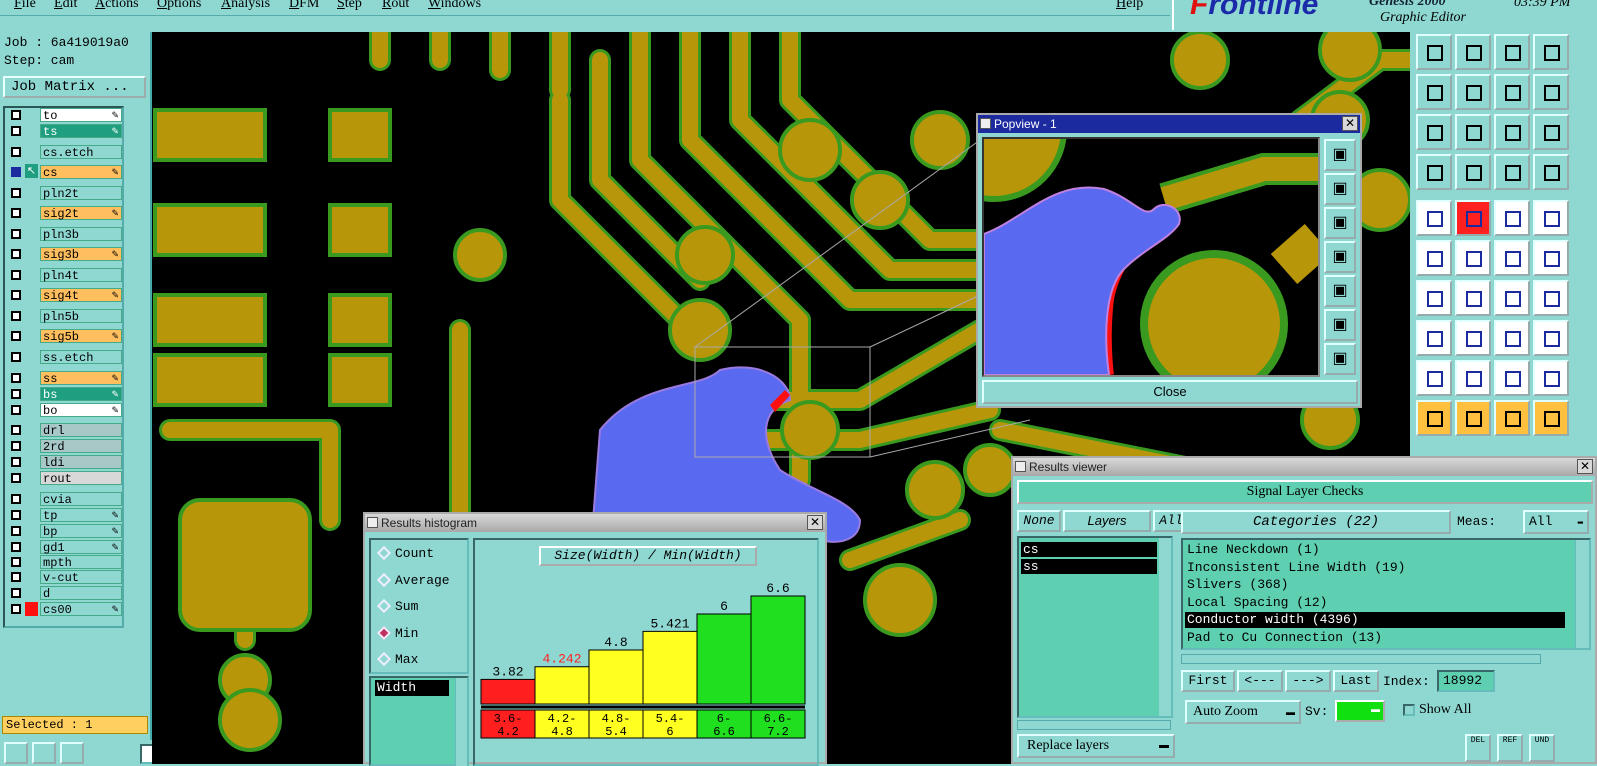 This screenshot has width=1597, height=766. I want to click on layer-name-box: rout, so click(81, 478).